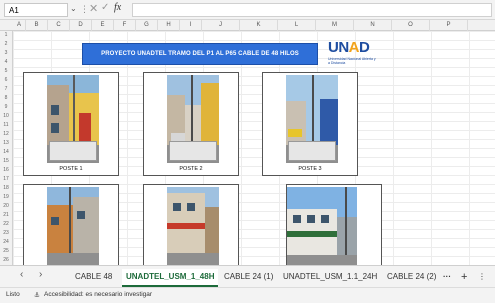 The height and width of the screenshot is (303, 495). I want to click on row-header: 15, so click(6, 161).